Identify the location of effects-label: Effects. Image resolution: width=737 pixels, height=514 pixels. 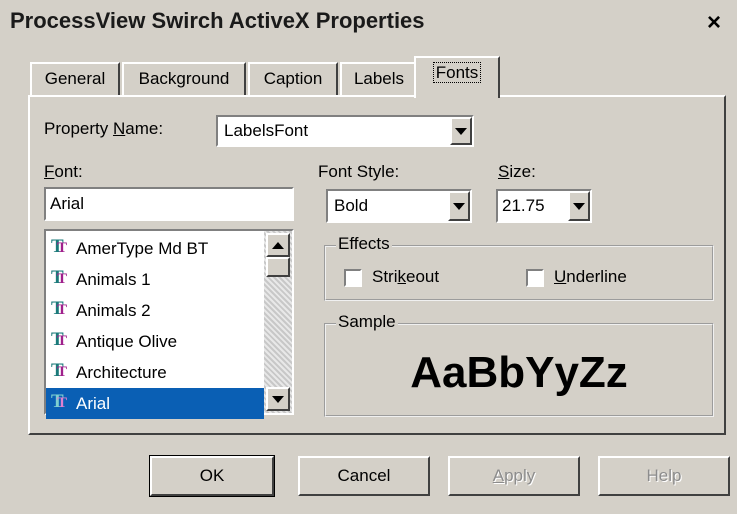
(364, 244).